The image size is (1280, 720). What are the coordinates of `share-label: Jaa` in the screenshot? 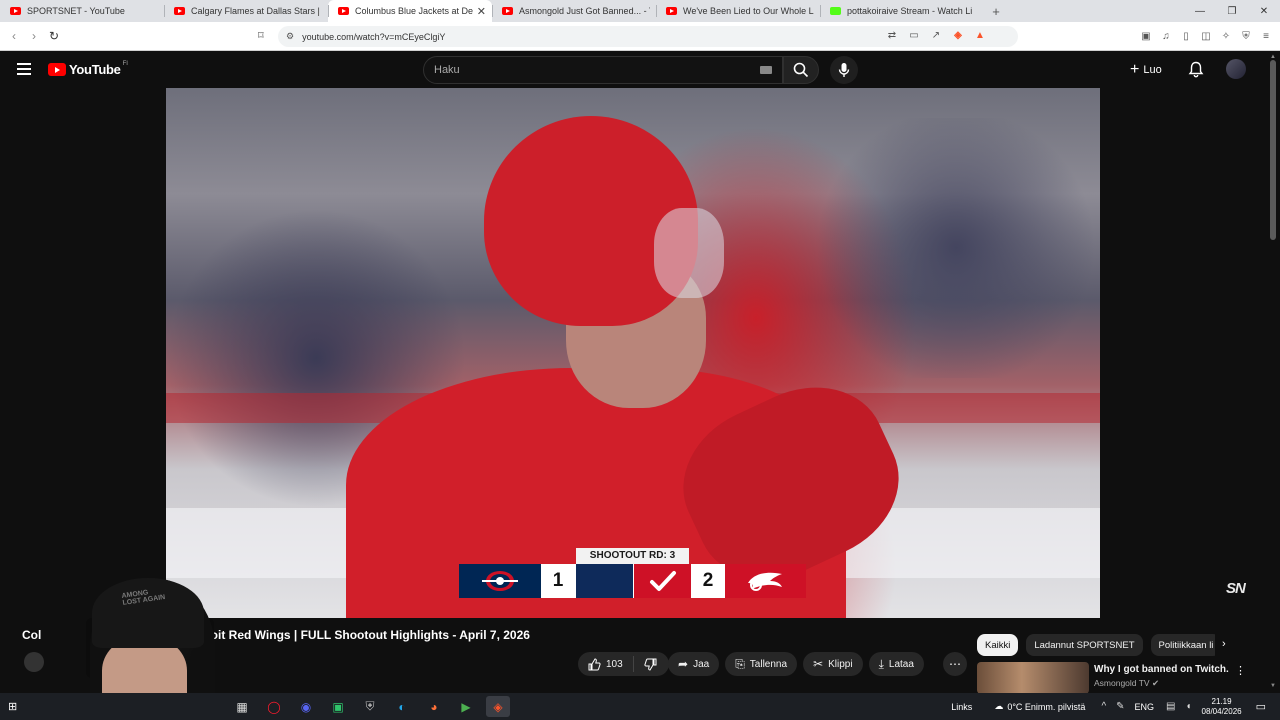 It's located at (701, 664).